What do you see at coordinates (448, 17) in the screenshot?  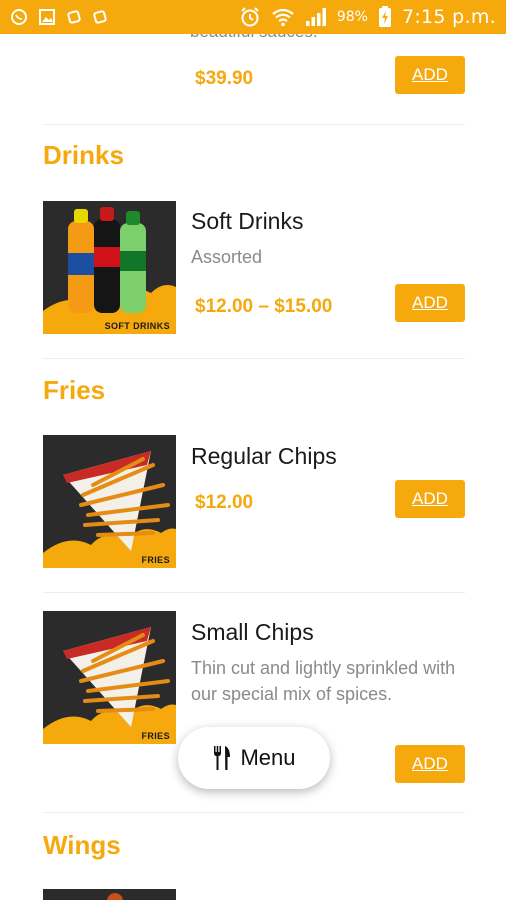 I see `clock: 7:15 p.m.` at bounding box center [448, 17].